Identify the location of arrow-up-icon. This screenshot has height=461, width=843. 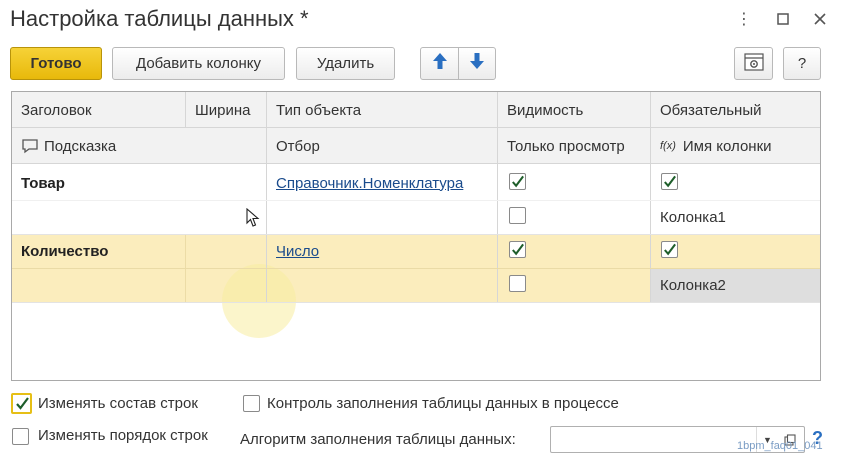
(440, 63).